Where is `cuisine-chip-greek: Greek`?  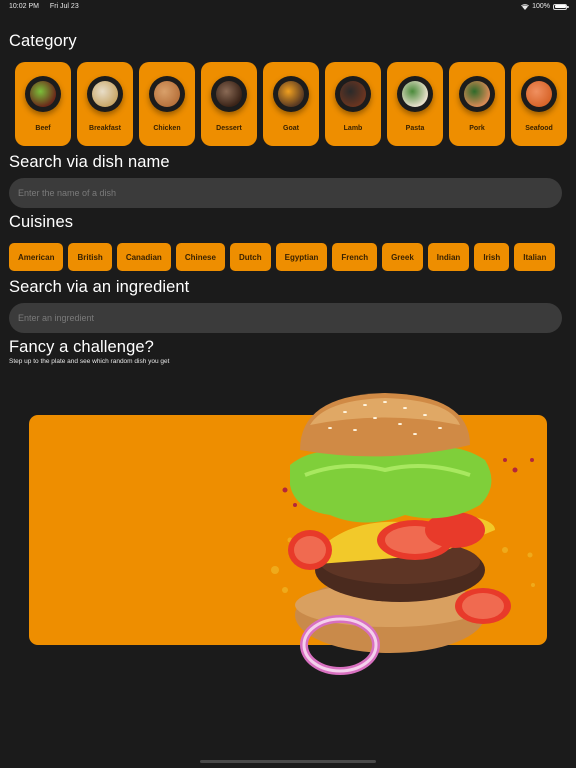
cuisine-chip-greek: Greek is located at coordinates (402, 257).